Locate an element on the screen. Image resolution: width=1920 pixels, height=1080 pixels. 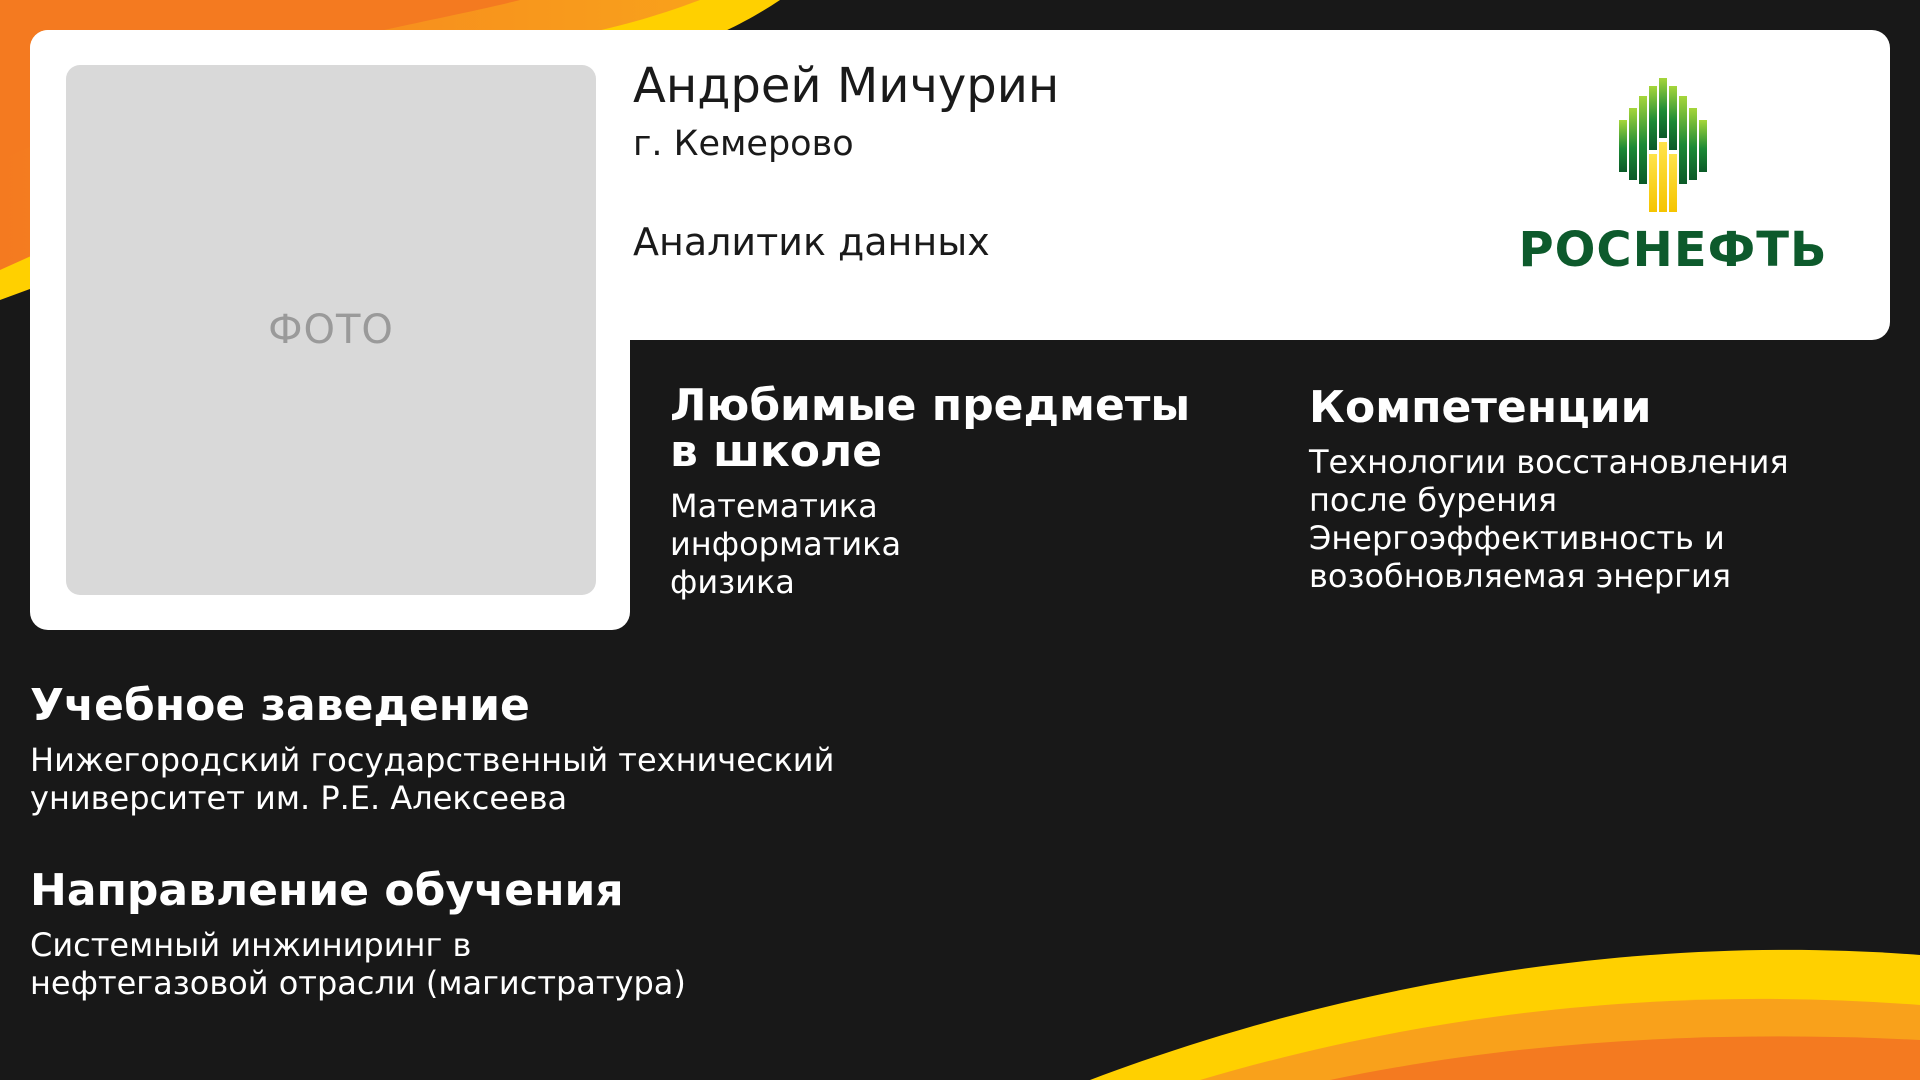
favorite-subjects-list: Математика информатика физика is located at coordinates (950, 544).